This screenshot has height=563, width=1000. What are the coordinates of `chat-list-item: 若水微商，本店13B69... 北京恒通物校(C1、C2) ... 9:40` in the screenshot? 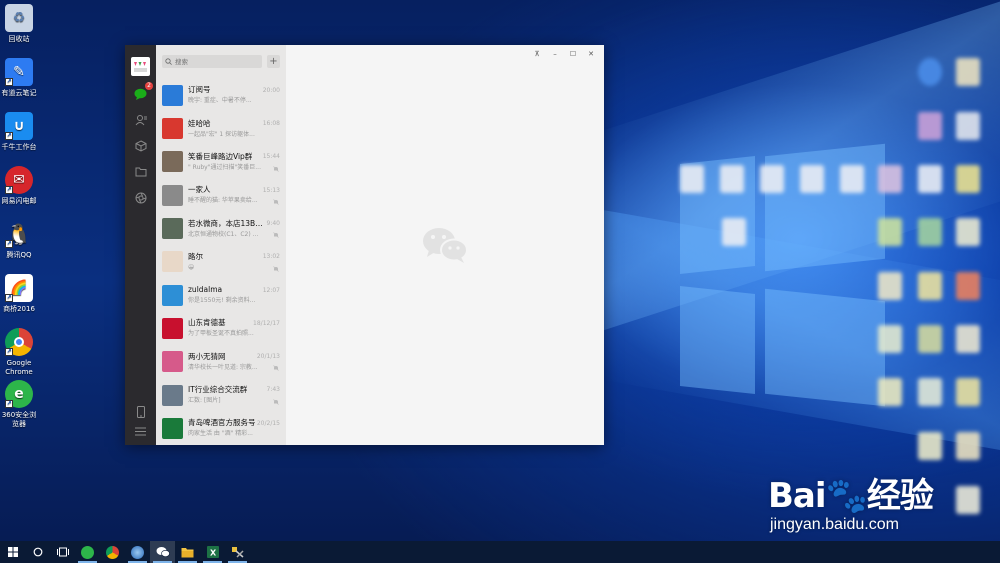 It's located at (221, 228).